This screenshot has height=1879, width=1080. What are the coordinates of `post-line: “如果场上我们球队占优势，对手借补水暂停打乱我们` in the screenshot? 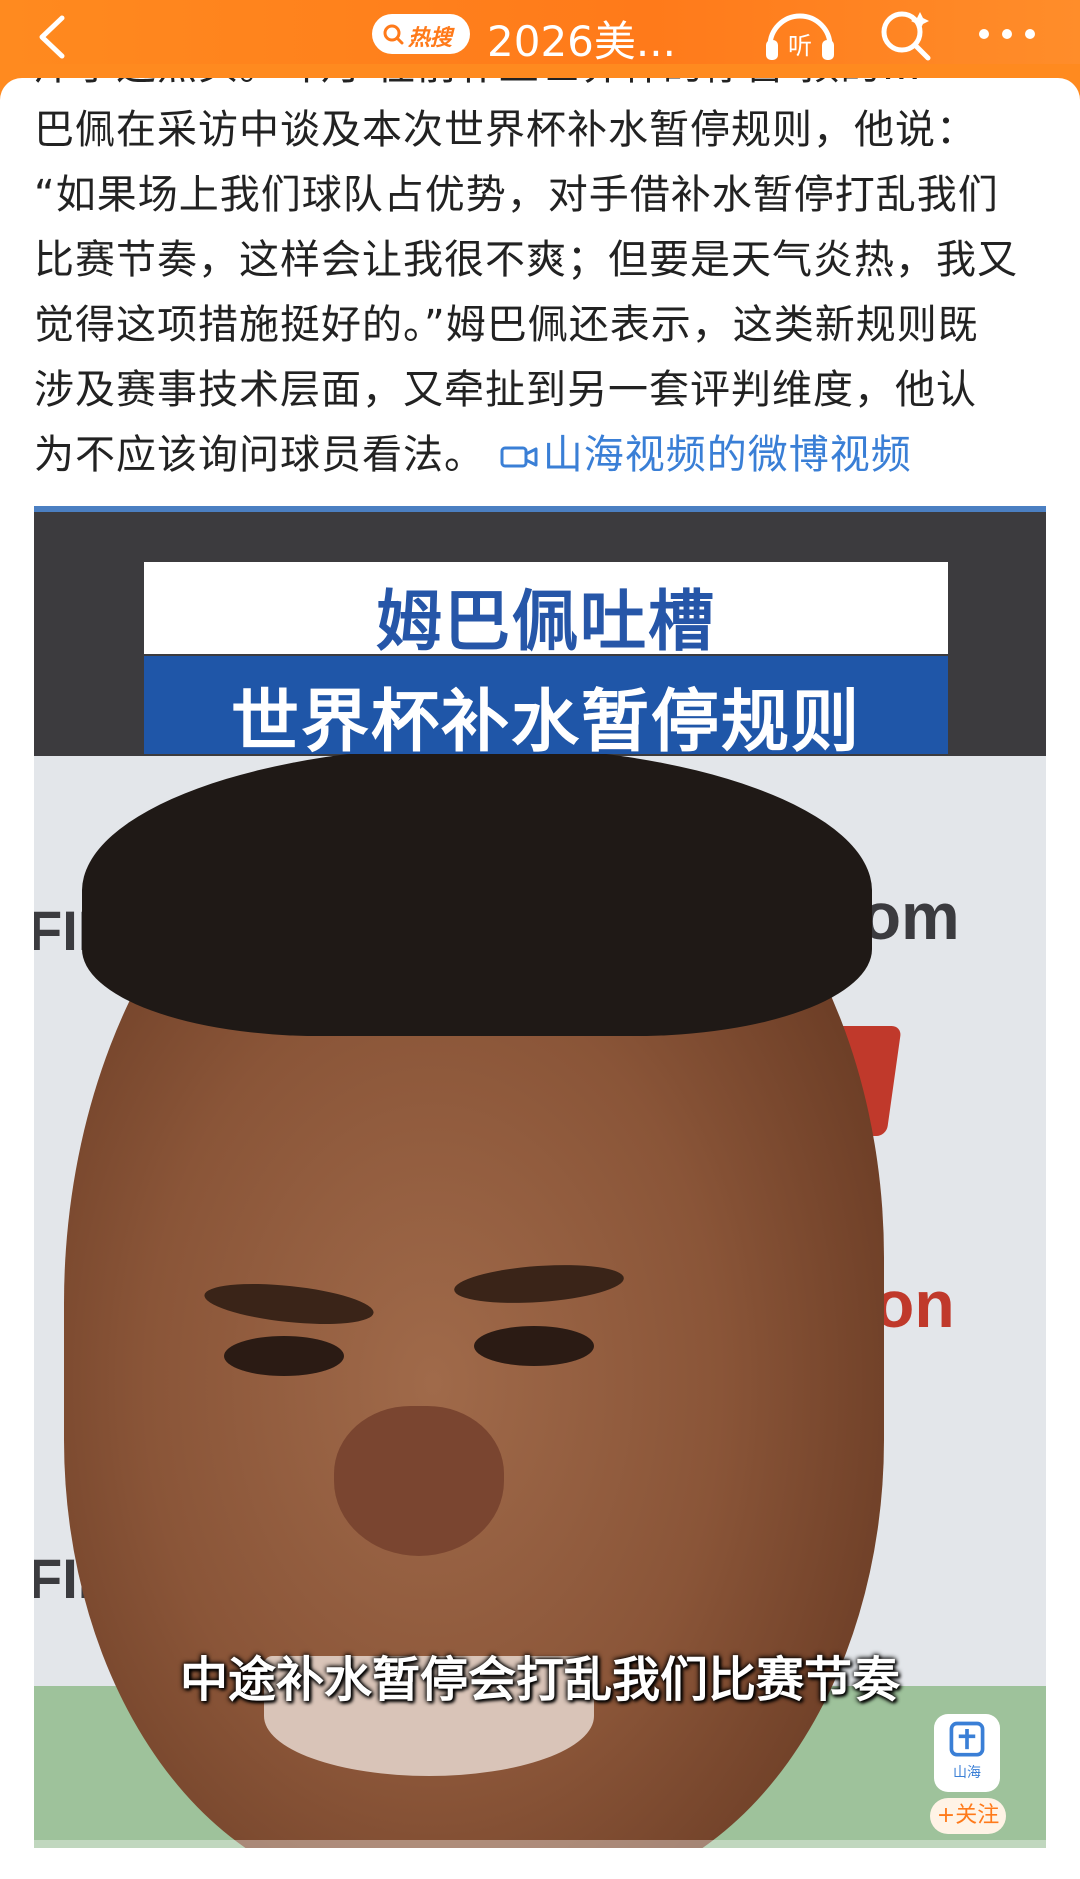 It's located at (516, 195).